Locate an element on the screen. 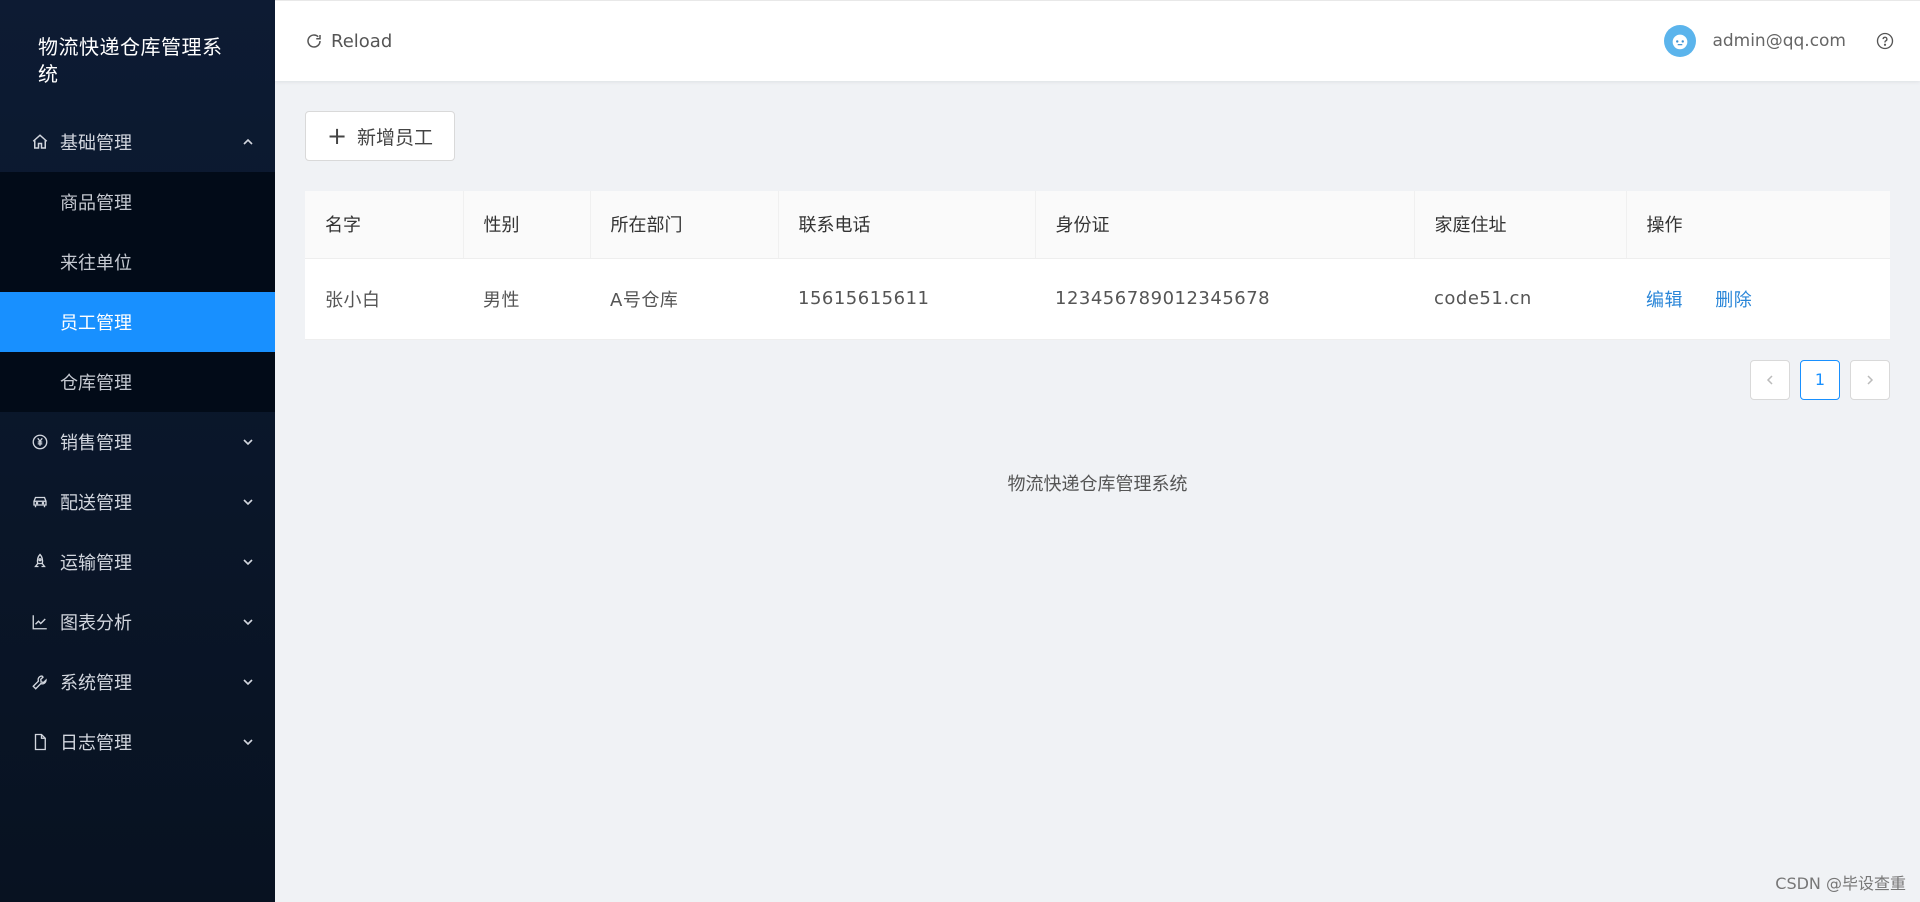  file-icon is located at coordinates (40, 742).